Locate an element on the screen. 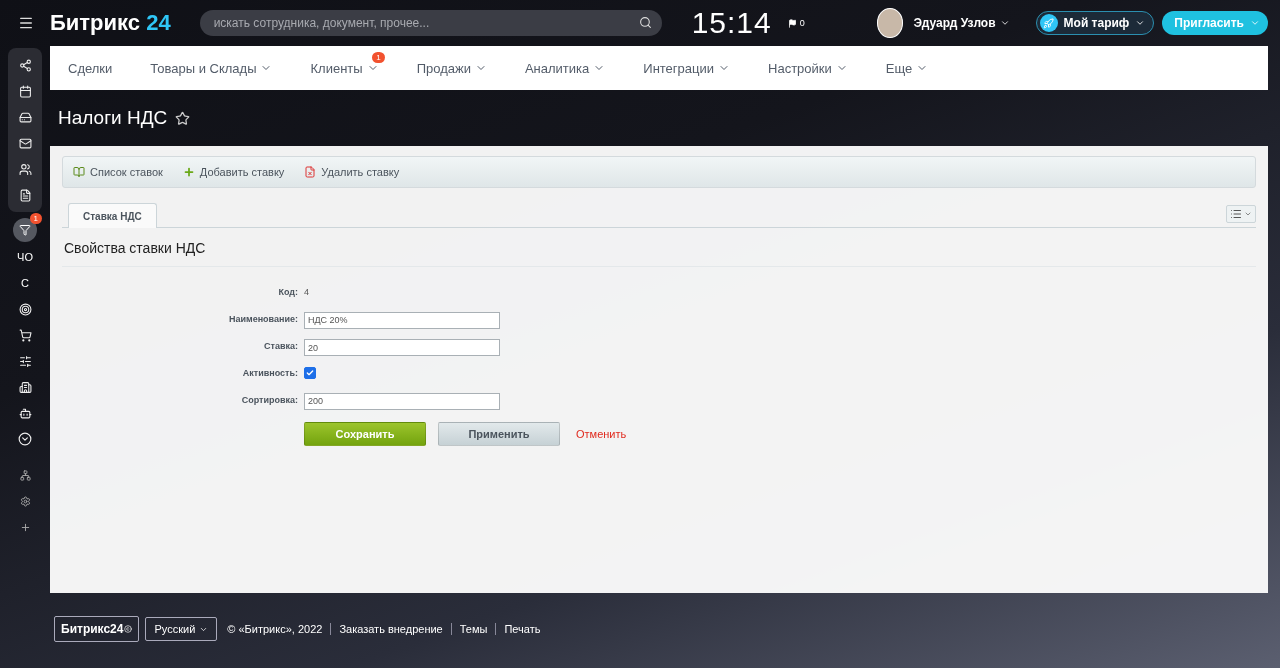 This screenshot has width=1280, height=668. checkbox is located at coordinates (310, 373).